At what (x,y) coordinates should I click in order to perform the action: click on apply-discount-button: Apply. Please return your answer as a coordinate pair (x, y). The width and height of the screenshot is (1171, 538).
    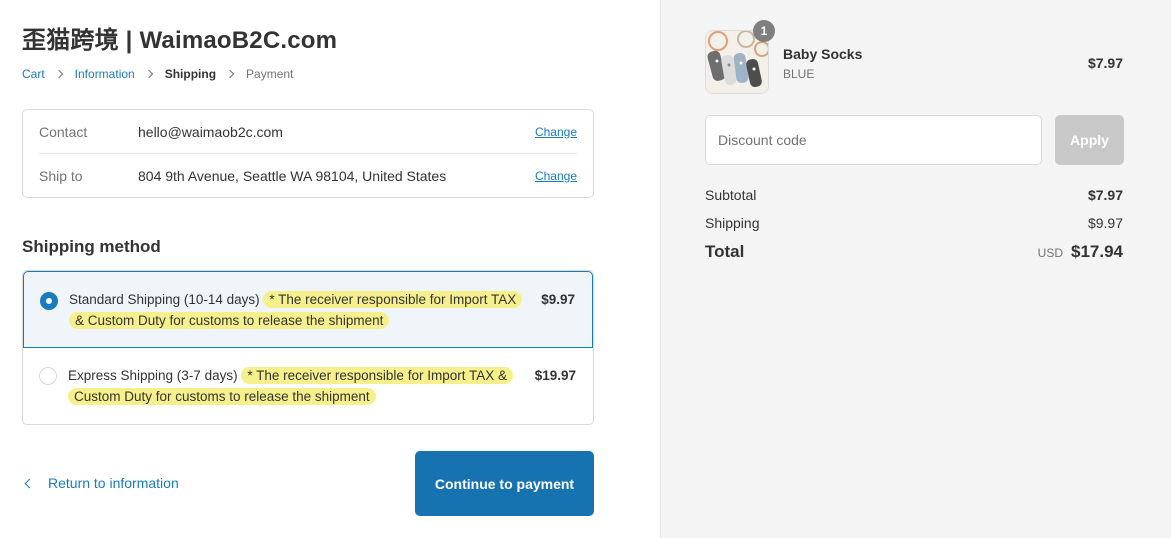
    Looking at the image, I should click on (1089, 140).